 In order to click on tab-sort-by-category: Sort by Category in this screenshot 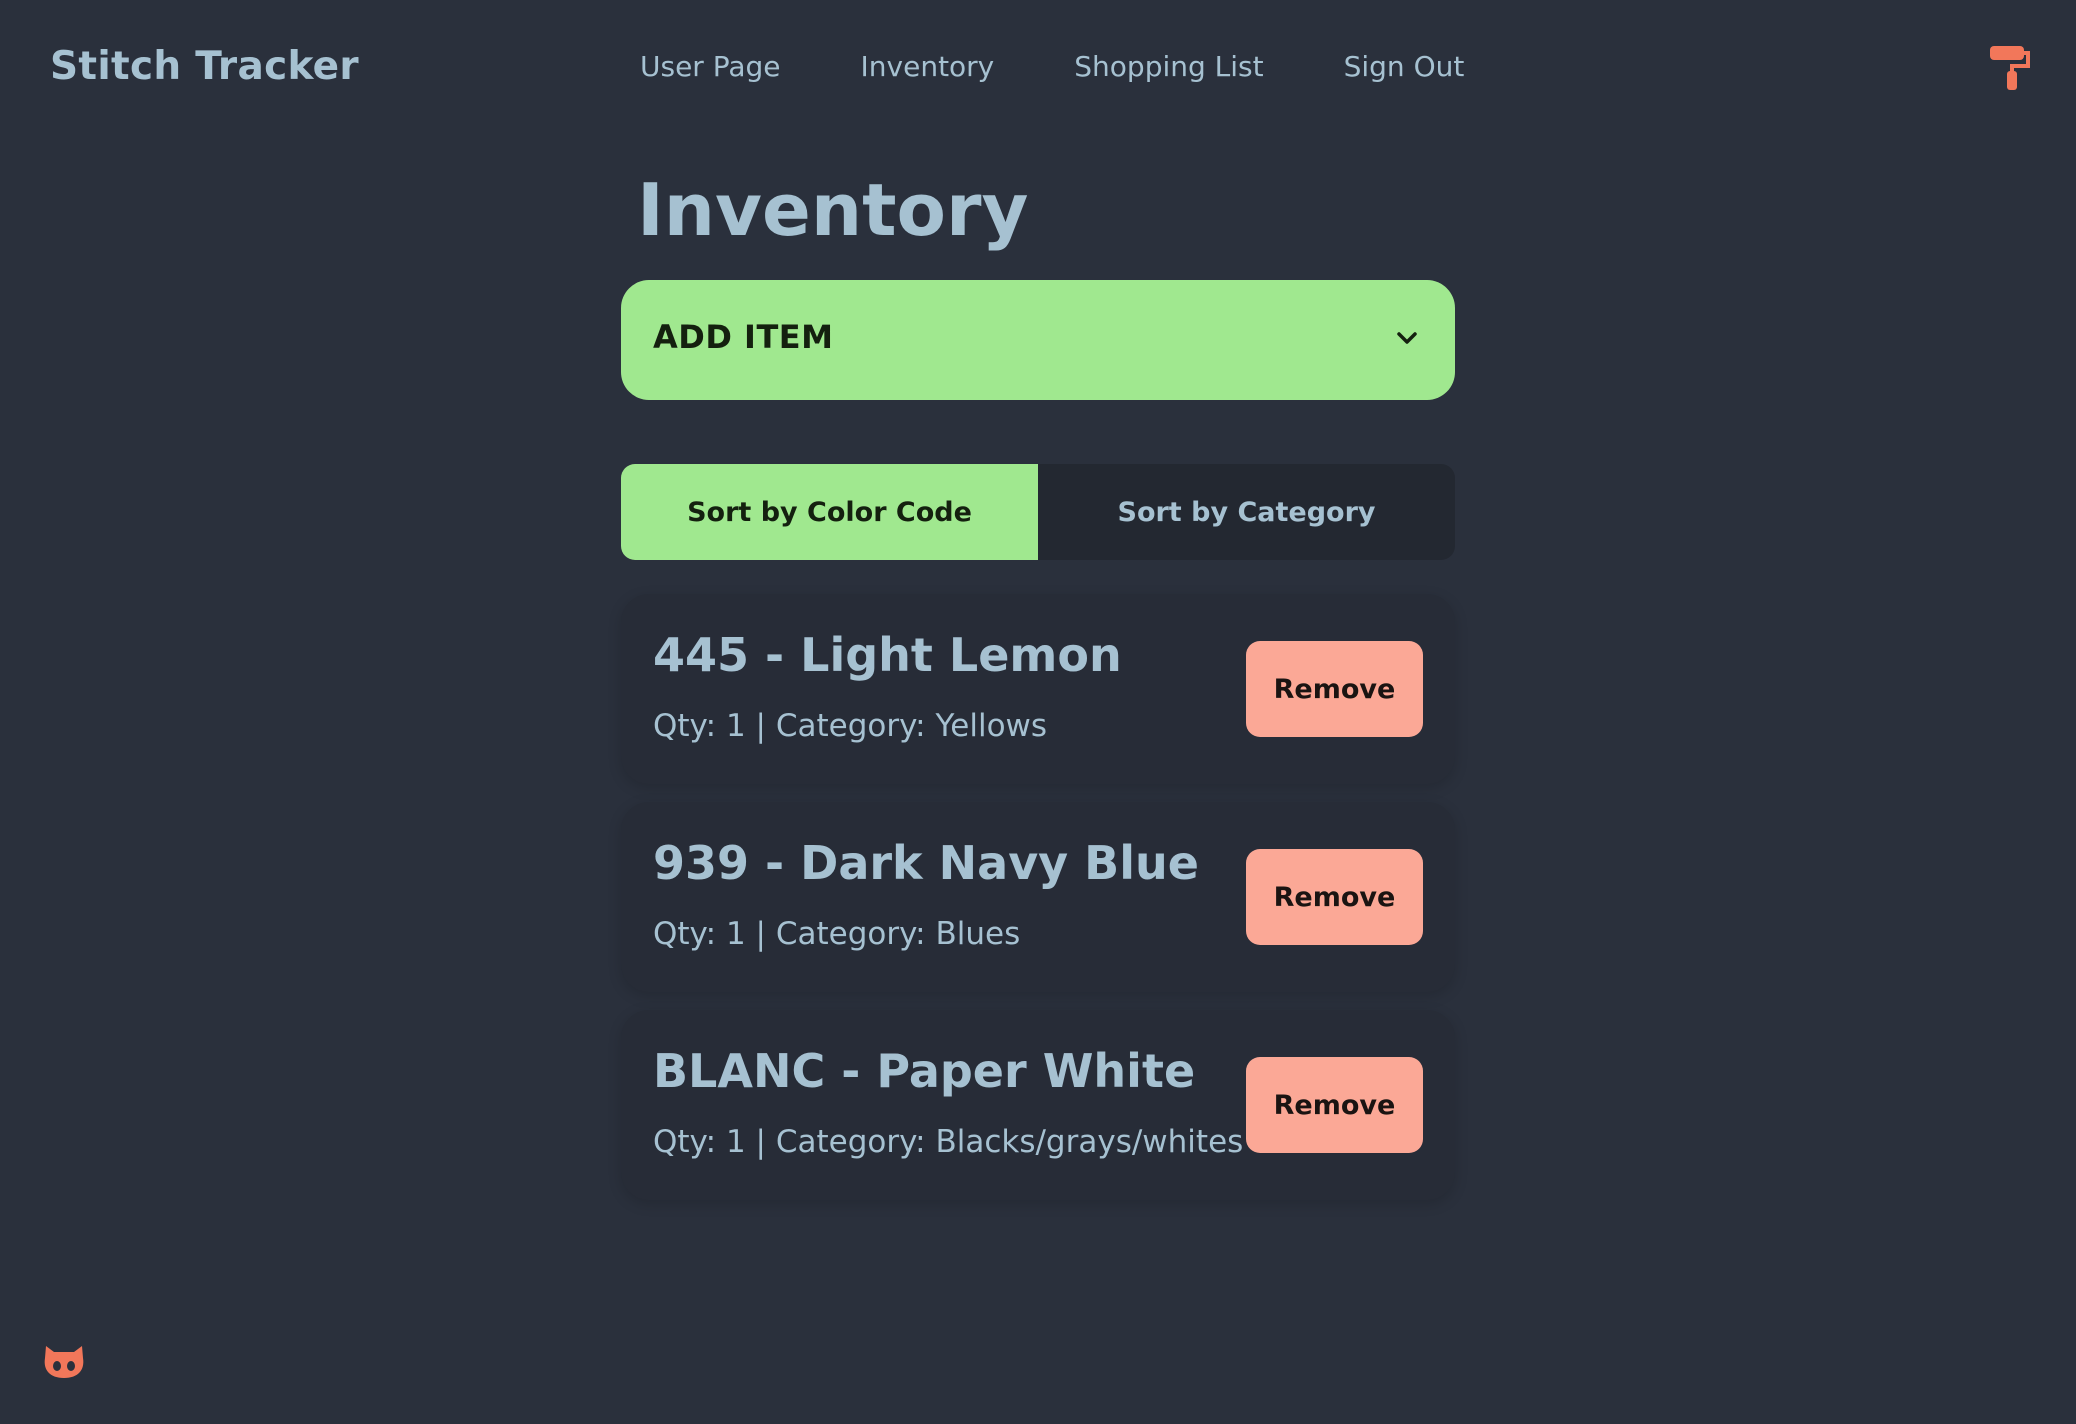, I will do `click(1246, 512)`.